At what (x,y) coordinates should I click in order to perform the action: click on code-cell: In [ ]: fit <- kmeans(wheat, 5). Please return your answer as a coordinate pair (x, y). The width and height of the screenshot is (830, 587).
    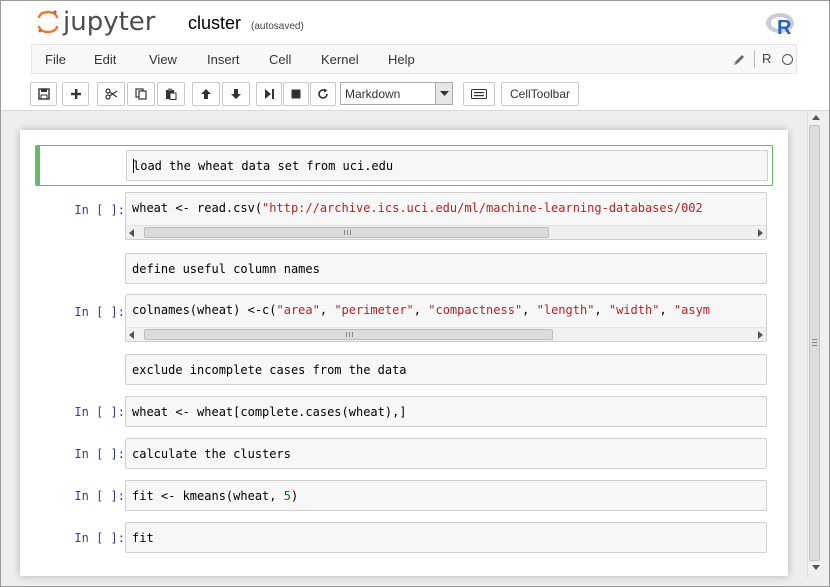
    Looking at the image, I should click on (404, 495).